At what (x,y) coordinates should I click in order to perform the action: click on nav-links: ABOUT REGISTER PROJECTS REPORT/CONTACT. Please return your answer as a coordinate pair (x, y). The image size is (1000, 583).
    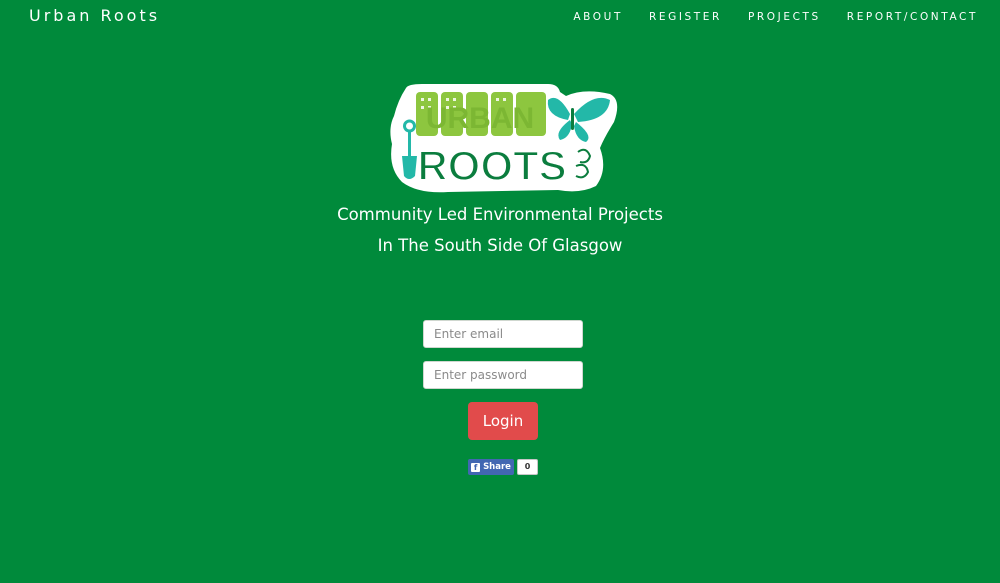
    Looking at the image, I should click on (775, 17).